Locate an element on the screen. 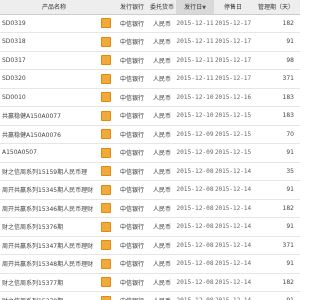 Image resolution: width=320 pixels, height=300 pixels. end-date: 2015-12-17 is located at coordinates (233, 79).